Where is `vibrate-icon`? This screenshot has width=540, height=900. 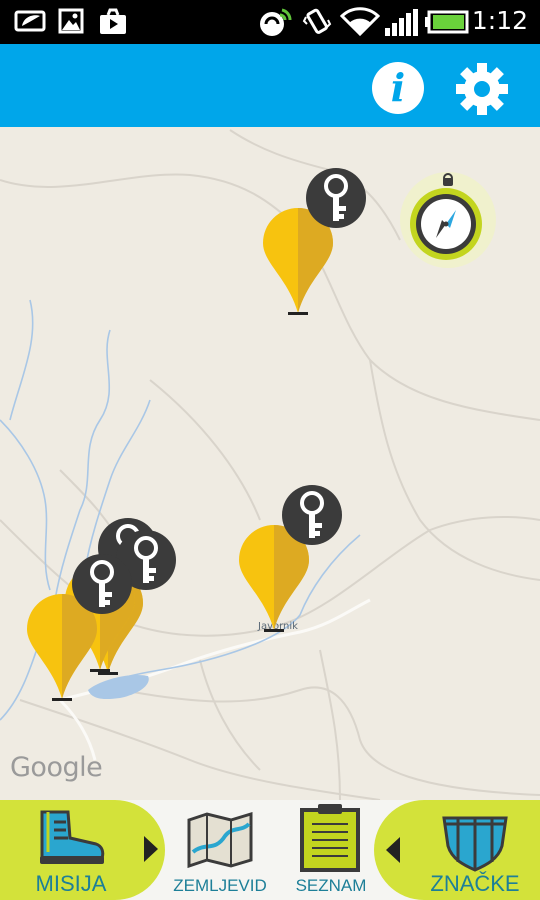 vibrate-icon is located at coordinates (317, 21).